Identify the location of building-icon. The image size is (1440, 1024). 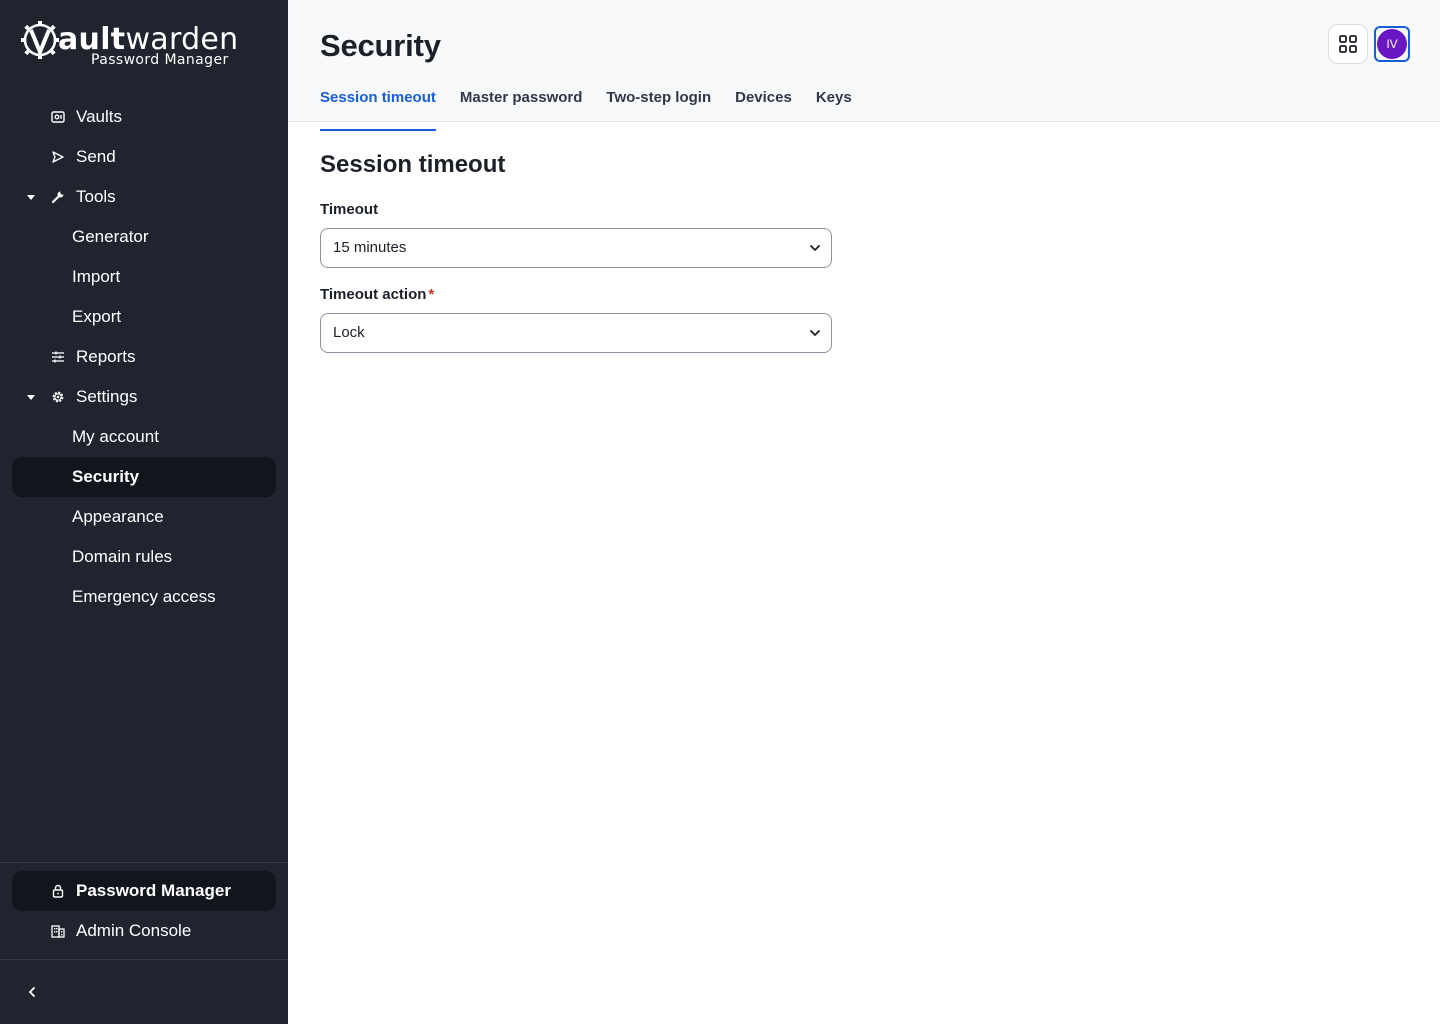
(58, 931).